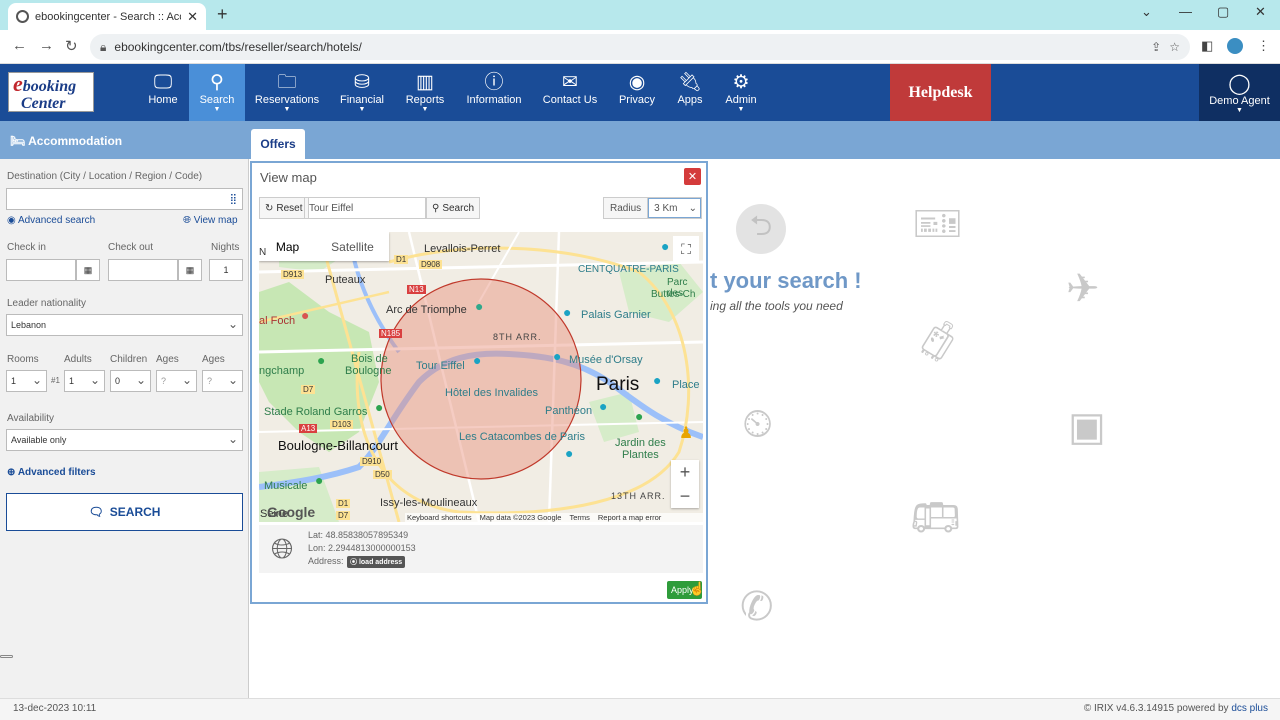  What do you see at coordinates (124, 325) in the screenshot?
I see `nationality-select: Lebanon` at bounding box center [124, 325].